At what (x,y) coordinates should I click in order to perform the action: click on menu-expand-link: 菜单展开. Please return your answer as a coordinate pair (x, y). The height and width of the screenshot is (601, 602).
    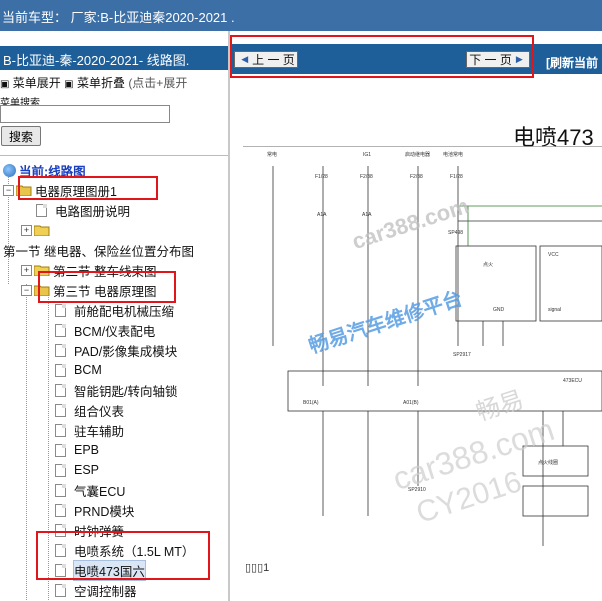
    Looking at the image, I should click on (37, 83).